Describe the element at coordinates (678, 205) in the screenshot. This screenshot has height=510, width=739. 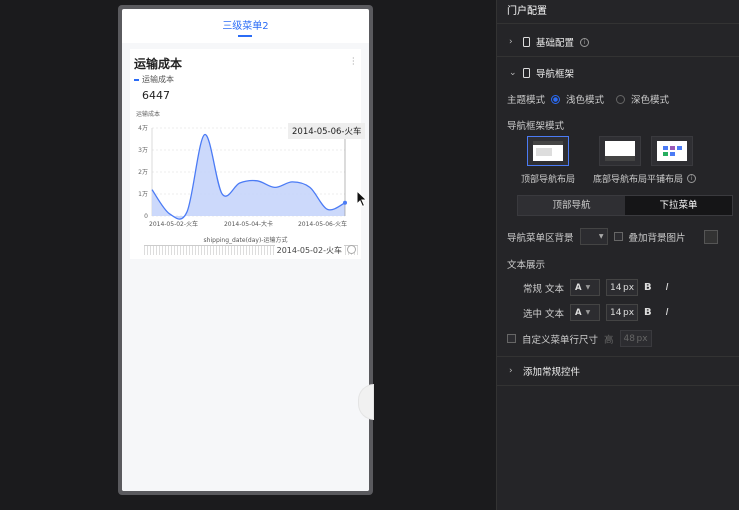
I see `seg-dropdown-menu: 下拉菜单` at that location.